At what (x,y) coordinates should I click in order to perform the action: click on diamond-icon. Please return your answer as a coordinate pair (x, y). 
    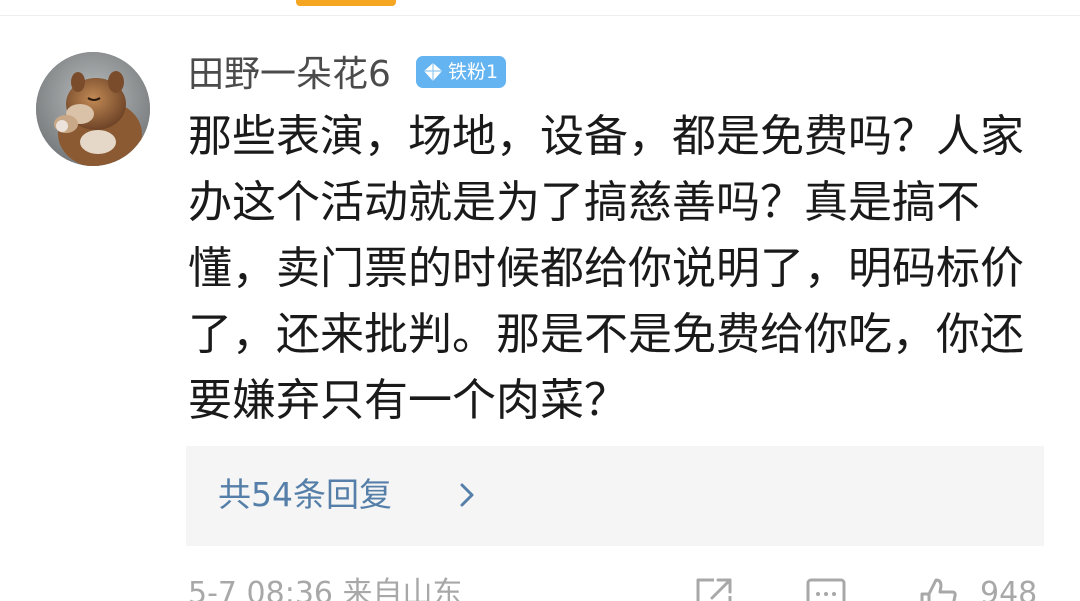
    Looking at the image, I should click on (433, 72).